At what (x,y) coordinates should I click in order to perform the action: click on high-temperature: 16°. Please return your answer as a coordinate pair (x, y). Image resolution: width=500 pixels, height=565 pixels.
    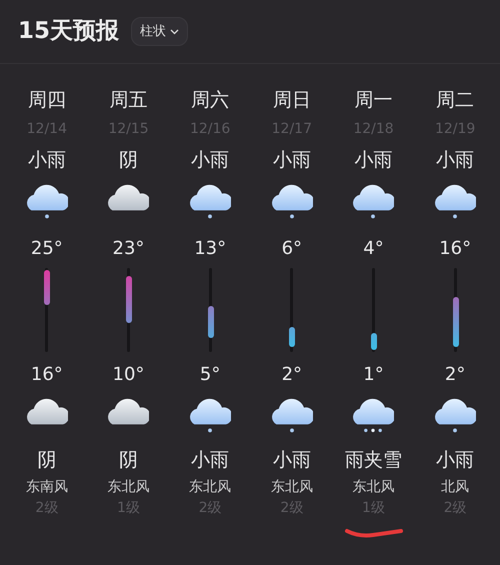
    Looking at the image, I should click on (455, 249).